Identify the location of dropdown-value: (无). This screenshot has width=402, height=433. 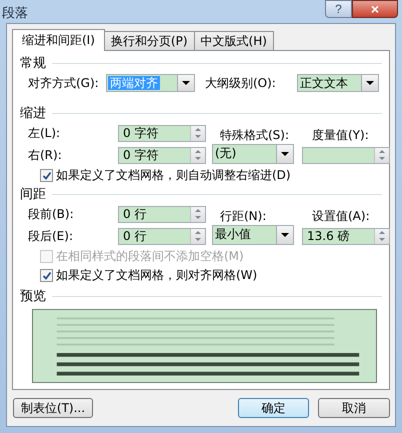
(226, 153).